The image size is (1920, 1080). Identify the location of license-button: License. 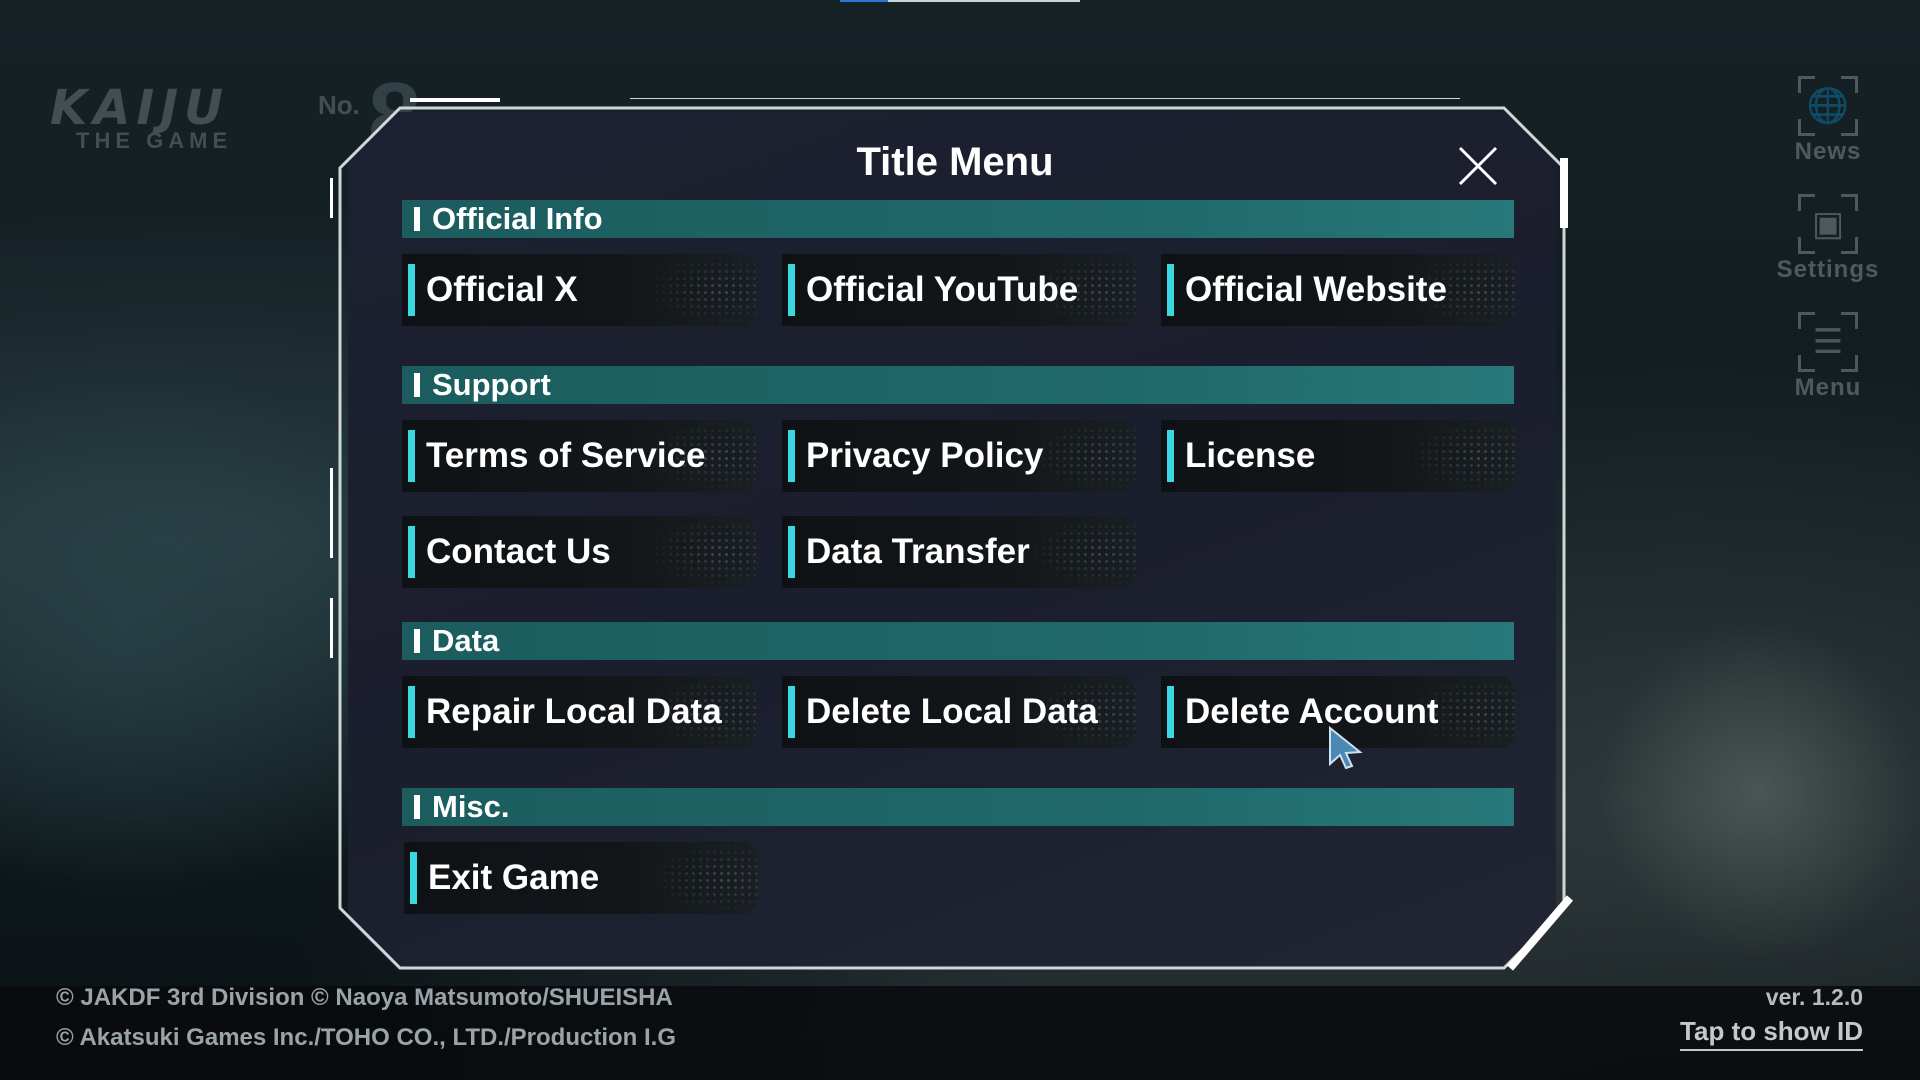
(1338, 456).